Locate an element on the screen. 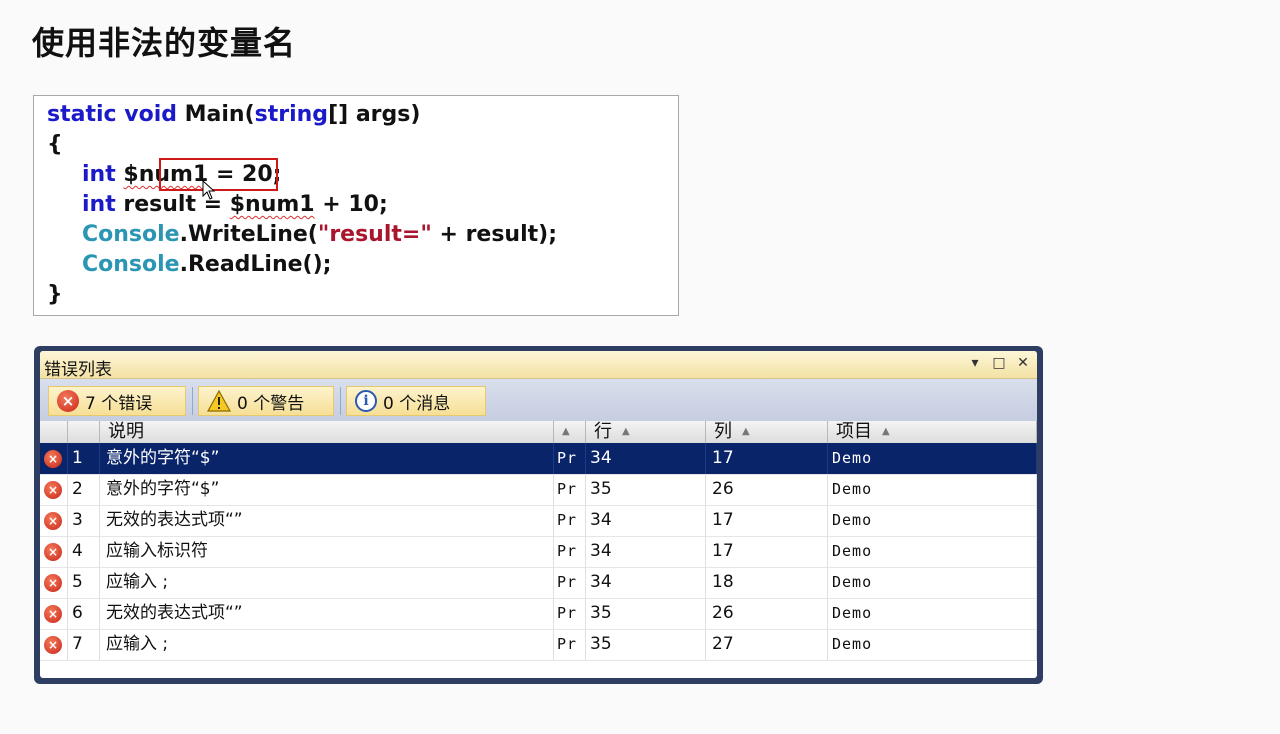 The height and width of the screenshot is (734, 1280). table-row: × 1 意外的字符“$” Pr 34 17 Demo is located at coordinates (538, 459).